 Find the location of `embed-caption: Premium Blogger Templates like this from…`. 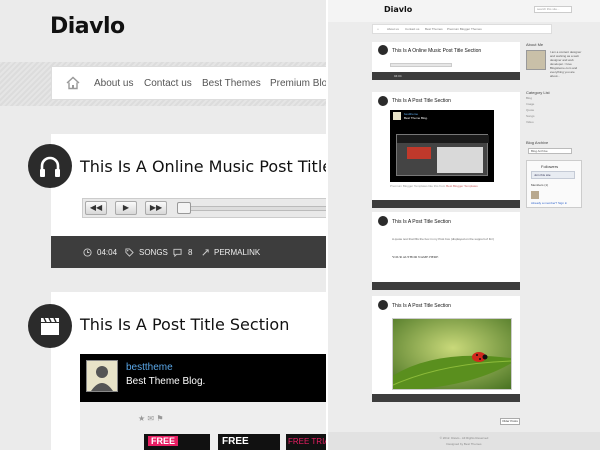

embed-caption: Premium Blogger Templates like this from… is located at coordinates (434, 186).